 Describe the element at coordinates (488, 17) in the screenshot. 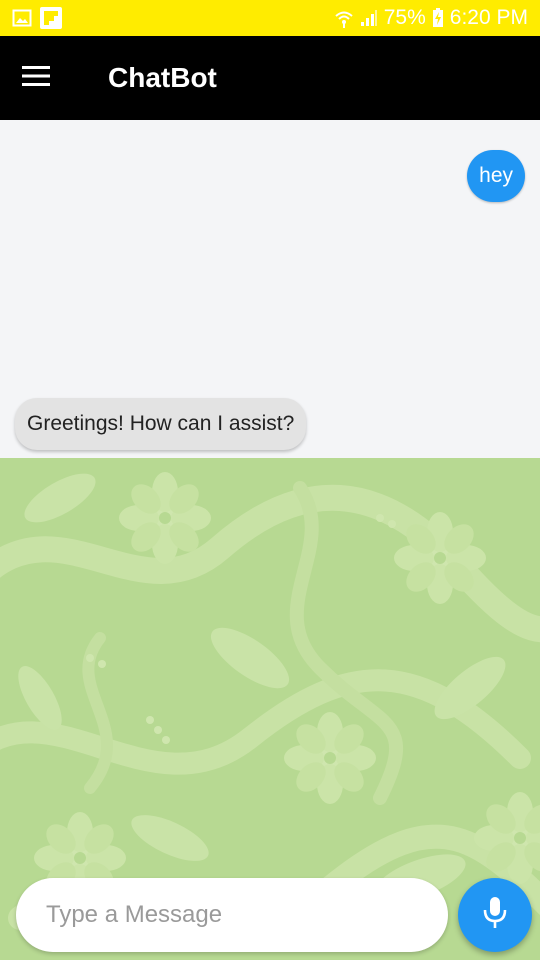

I see `clock: 6:20 PM` at that location.